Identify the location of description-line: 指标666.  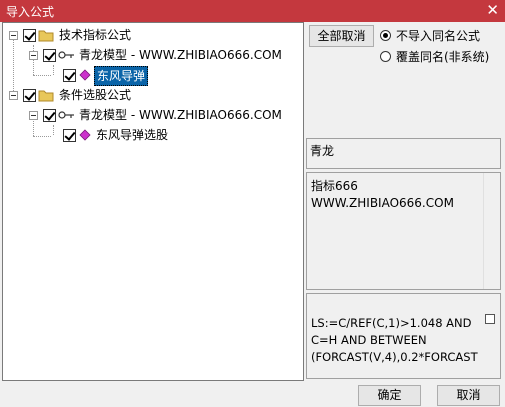
(334, 186).